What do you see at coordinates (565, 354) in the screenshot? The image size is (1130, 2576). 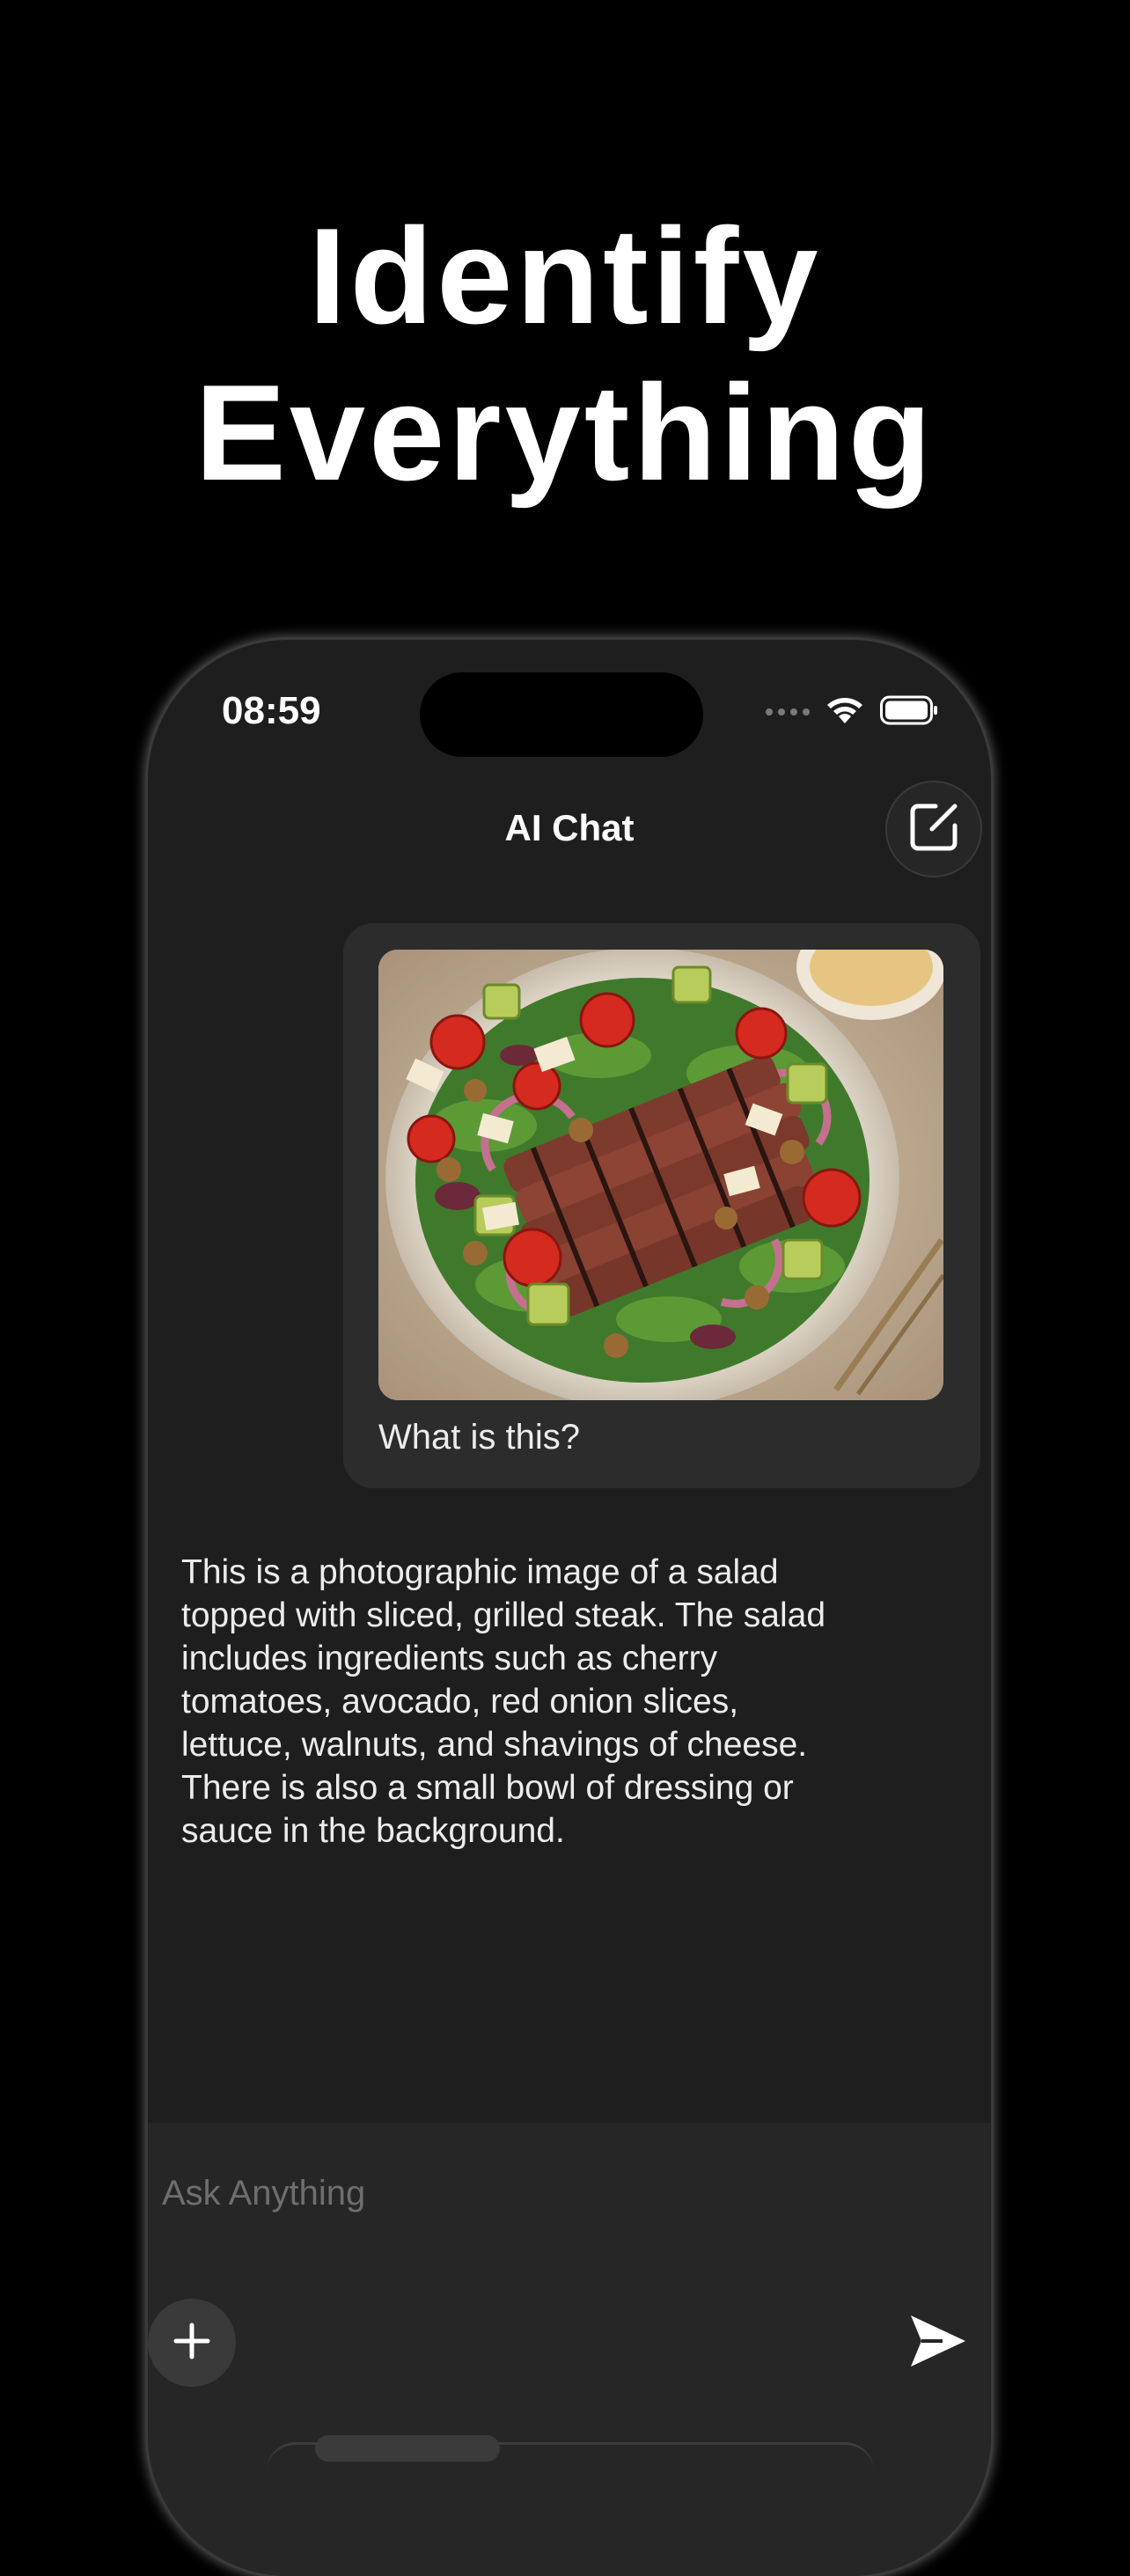 I see `headline: Identify Everything` at bounding box center [565, 354].